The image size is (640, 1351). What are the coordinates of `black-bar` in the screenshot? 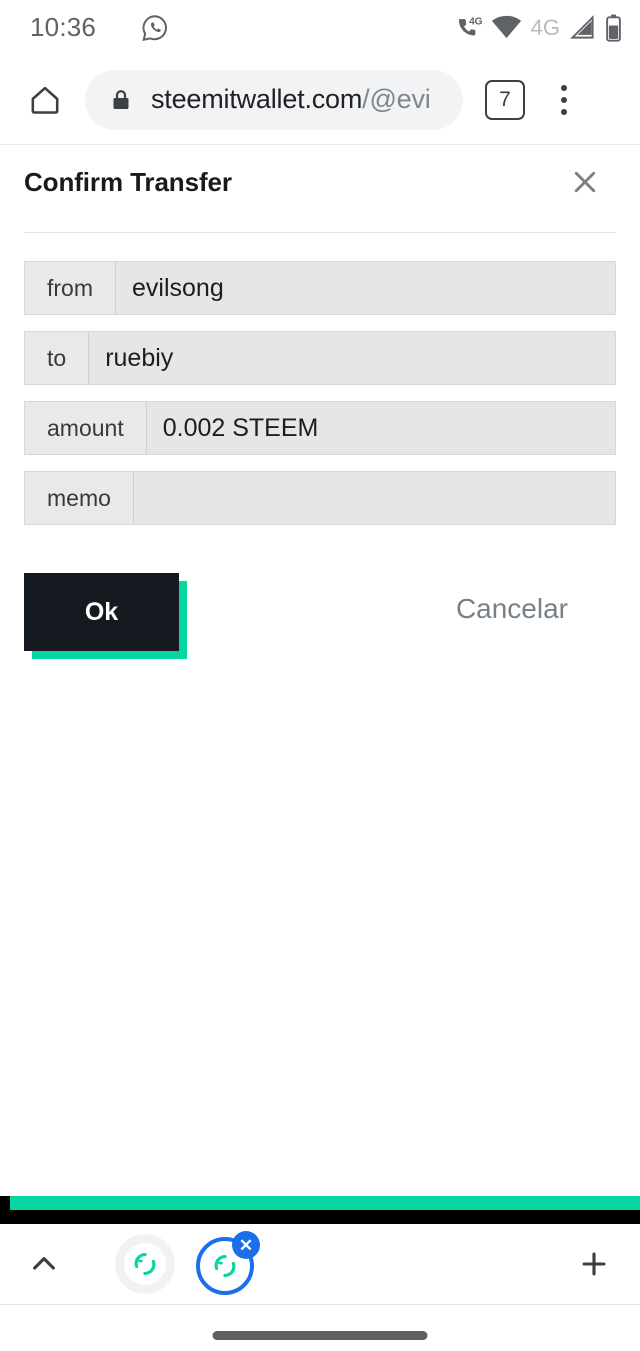 It's located at (320, 1217).